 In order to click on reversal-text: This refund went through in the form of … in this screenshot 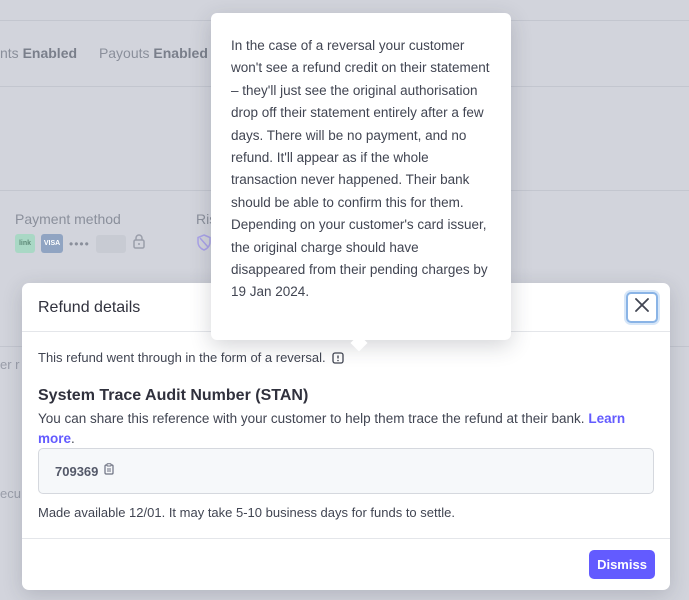, I will do `click(182, 357)`.